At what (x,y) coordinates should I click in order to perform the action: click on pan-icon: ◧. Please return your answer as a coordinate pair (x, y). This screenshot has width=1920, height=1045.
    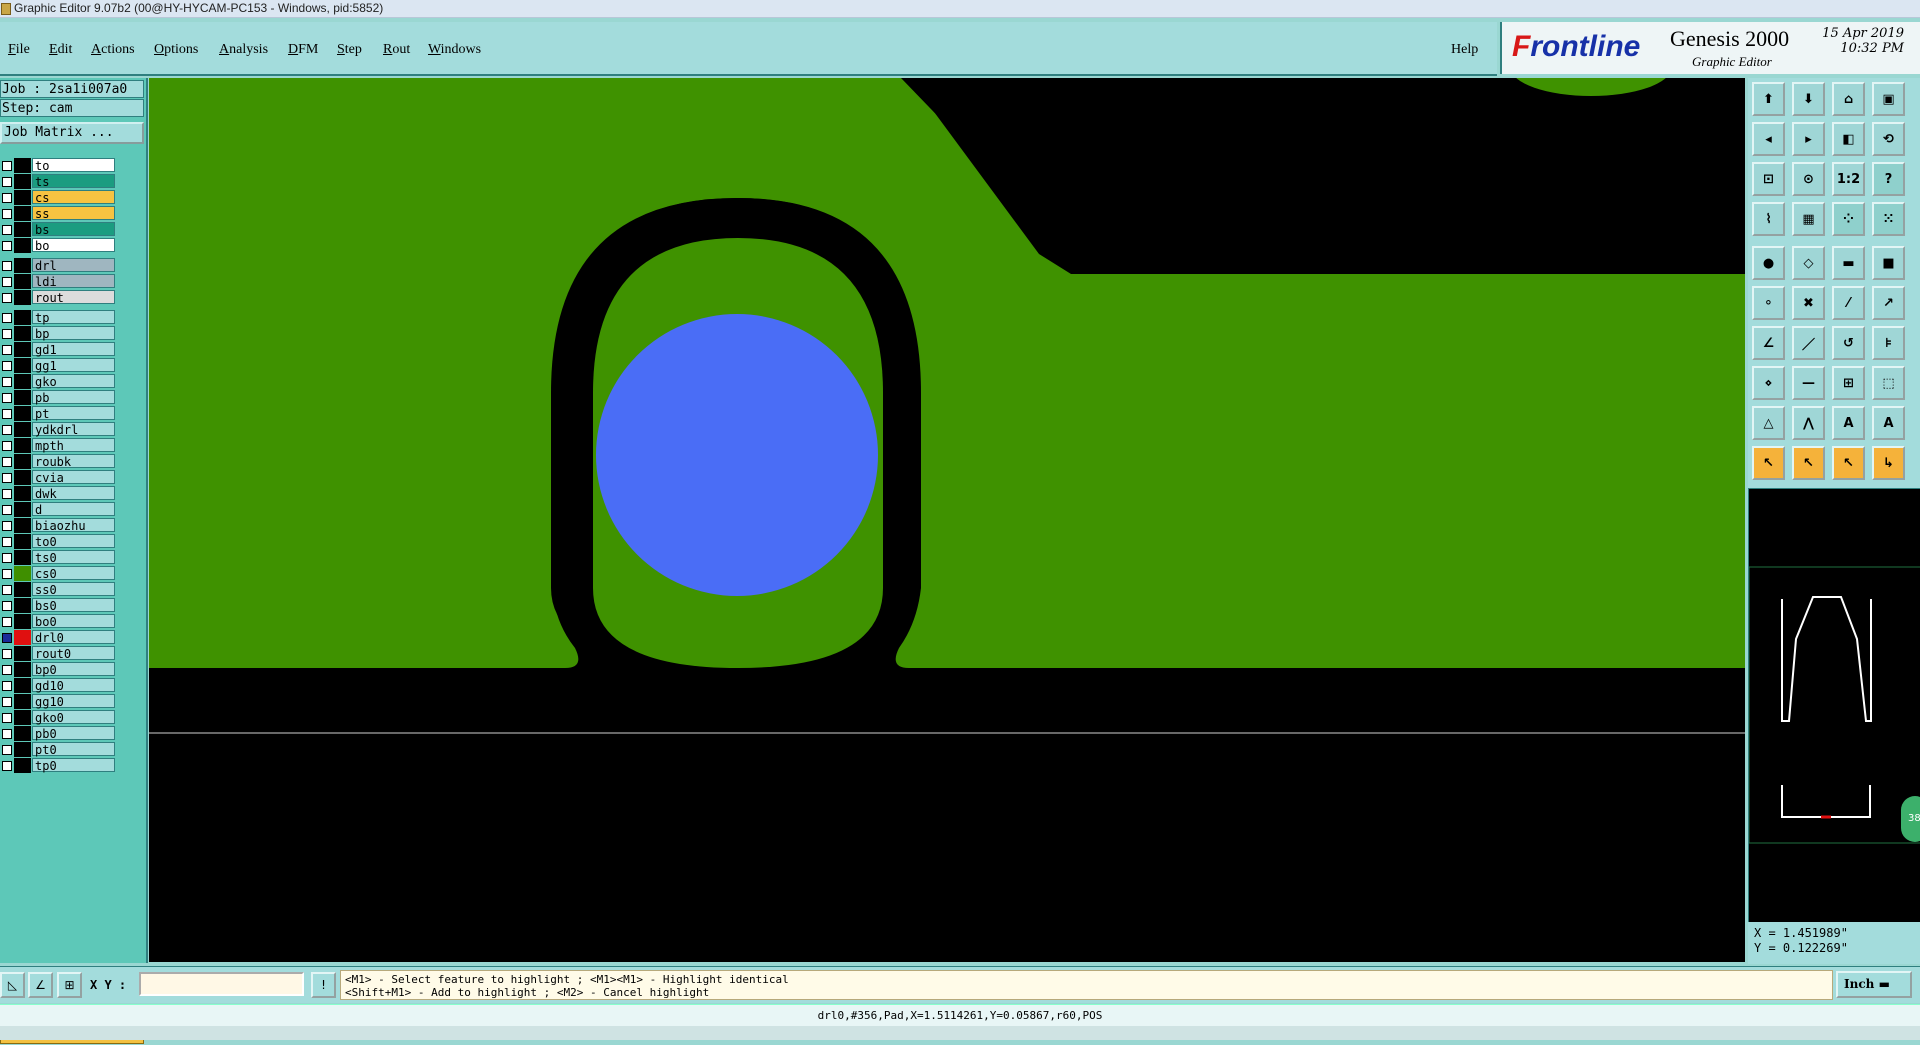
    Looking at the image, I should click on (1848, 139).